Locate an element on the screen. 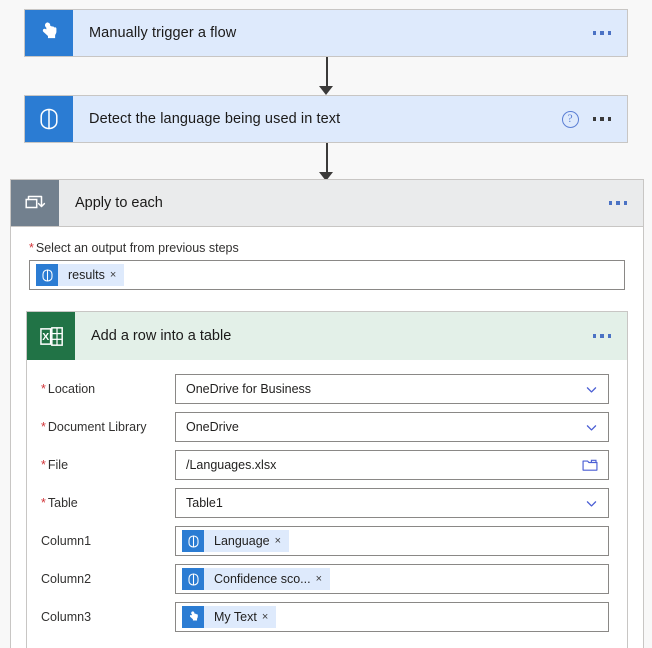 This screenshot has height=648, width=652. file-value: /Languages.xlsx is located at coordinates (231, 465).